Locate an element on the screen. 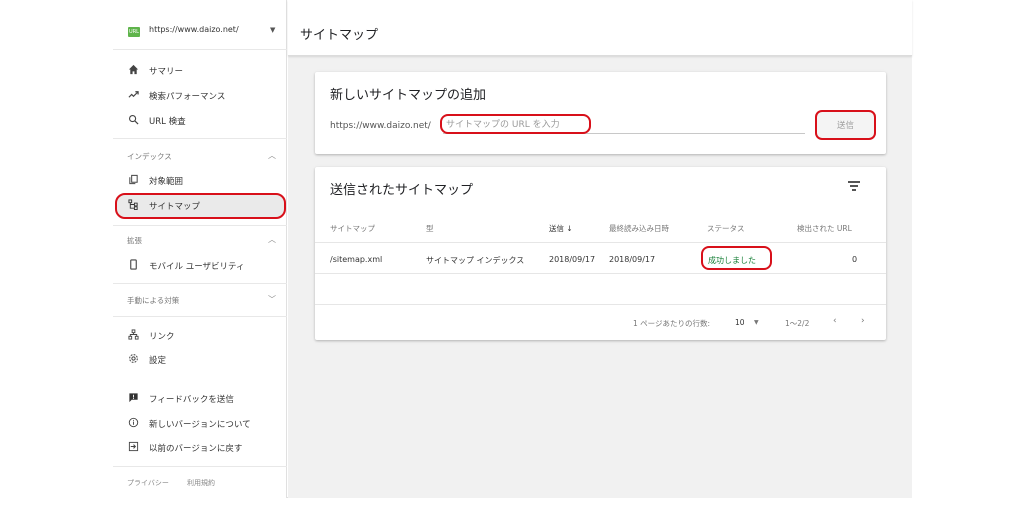 This screenshot has height=512, width=1024. network-icon is located at coordinates (133, 335).